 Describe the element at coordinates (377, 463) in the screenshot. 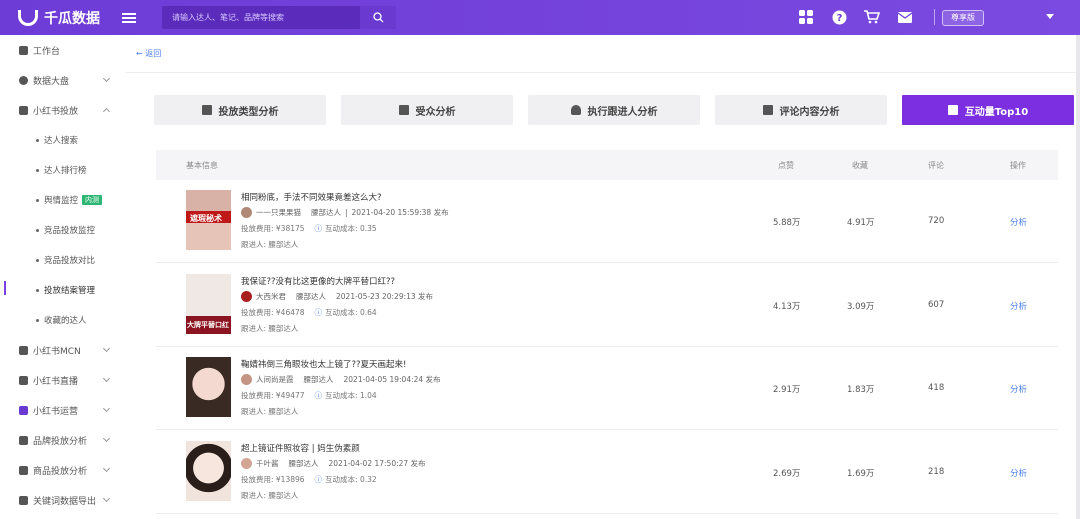

I see `publish-date: 2021-04-02 17:50:27 发布` at that location.